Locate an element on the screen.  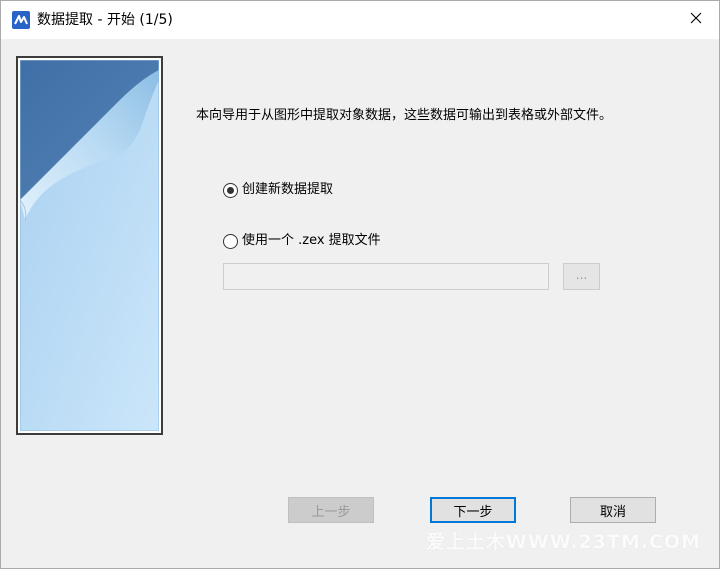
close-icon is located at coordinates (696, 20).